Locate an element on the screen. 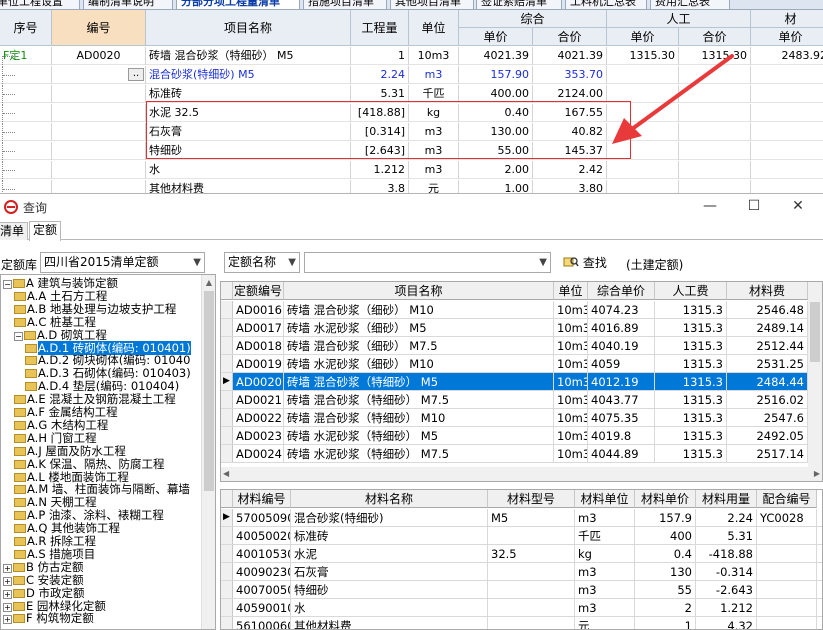 This screenshot has height=630, width=823. quota-header: 人工费 is located at coordinates (691, 291).